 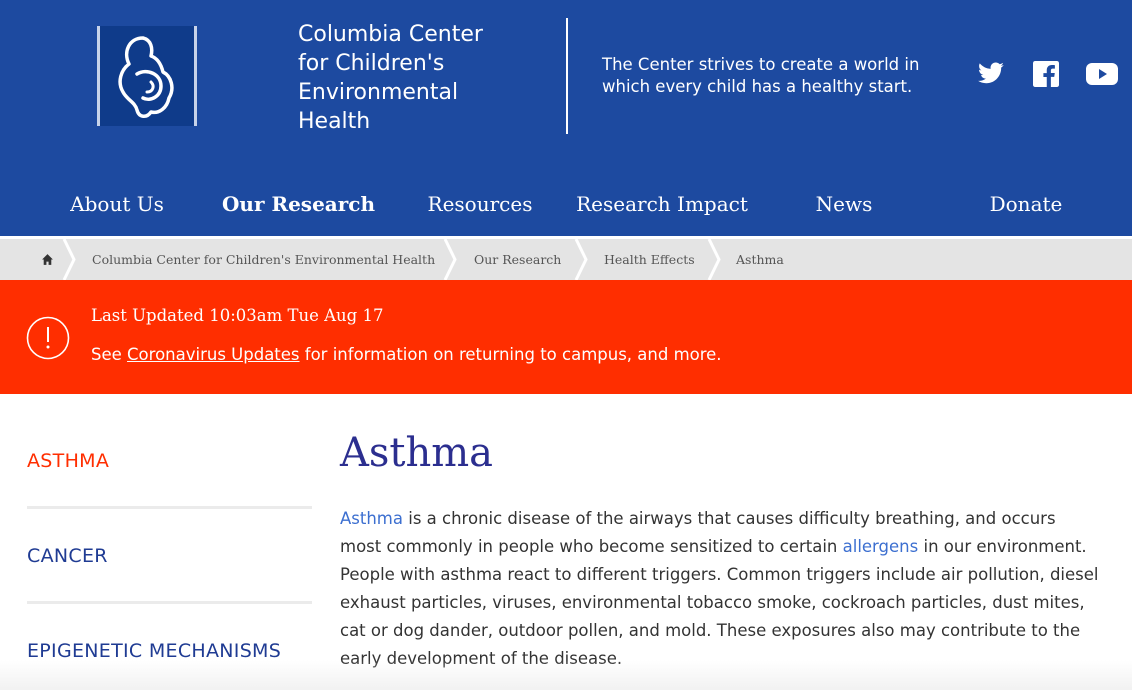 What do you see at coordinates (662, 204) in the screenshot?
I see `nav-research-impact: Research Impact` at bounding box center [662, 204].